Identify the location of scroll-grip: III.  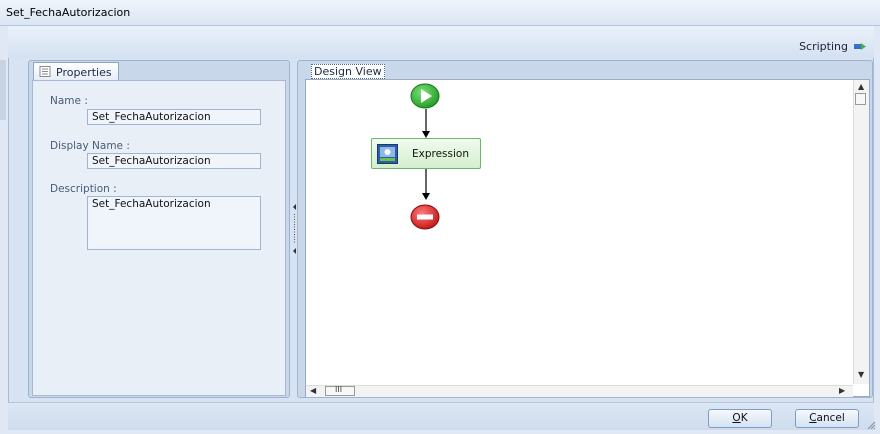
(339, 389).